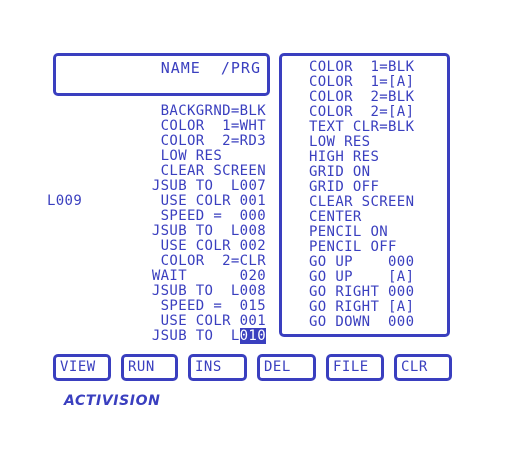 The image size is (512, 452). I want to click on menu-item: COLOR 1=BLK, so click(361, 67).